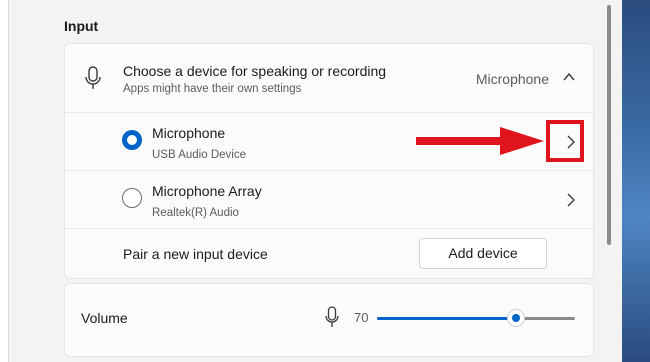 The width and height of the screenshot is (650, 362). What do you see at coordinates (4, 181) in the screenshot?
I see `window-left-edge` at bounding box center [4, 181].